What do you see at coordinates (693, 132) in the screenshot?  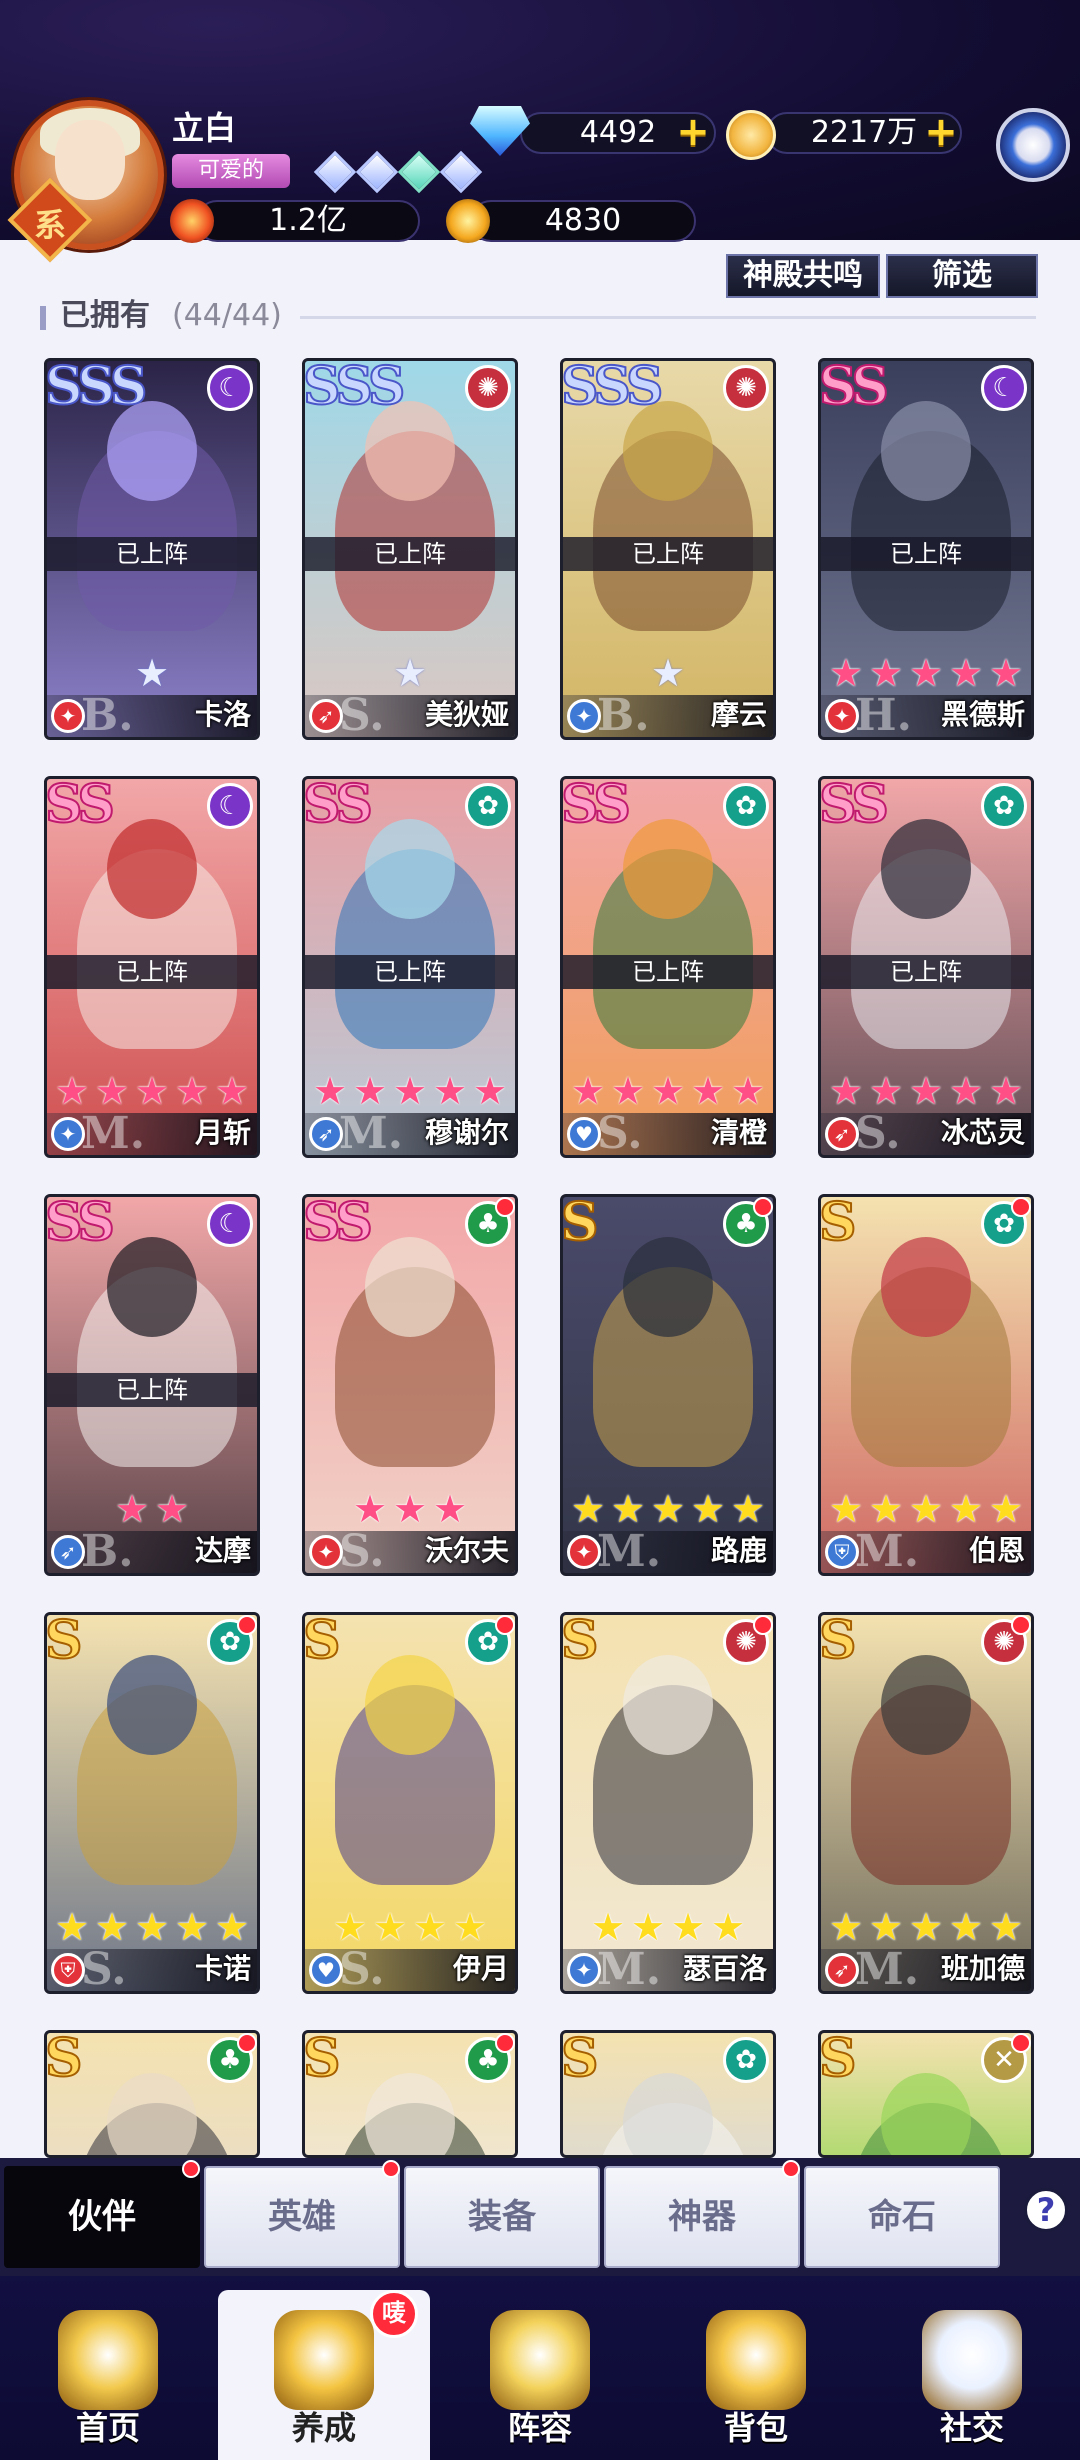 I see `add-diamonds-icon: +` at bounding box center [693, 132].